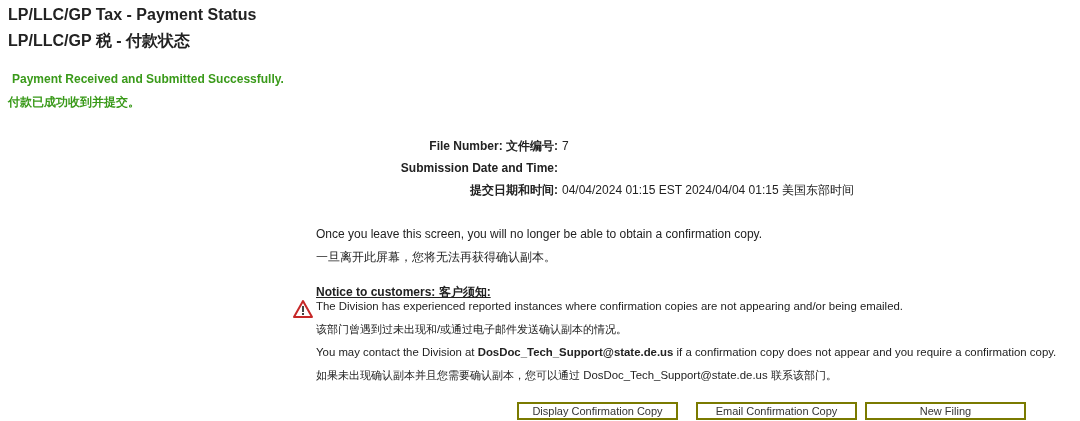 The height and width of the screenshot is (421, 1080). Describe the element at coordinates (610, 306) in the screenshot. I see `notice-text: The Division has experienced reported instances where confirmation copies are not appearing and/or being emailed.` at that location.